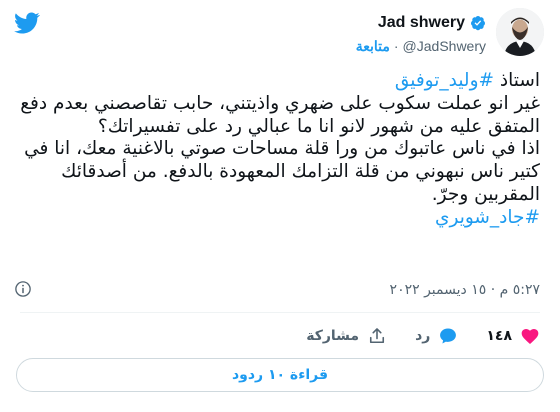 The height and width of the screenshot is (412, 560). What do you see at coordinates (280, 312) in the screenshot?
I see `divider` at bounding box center [280, 312].